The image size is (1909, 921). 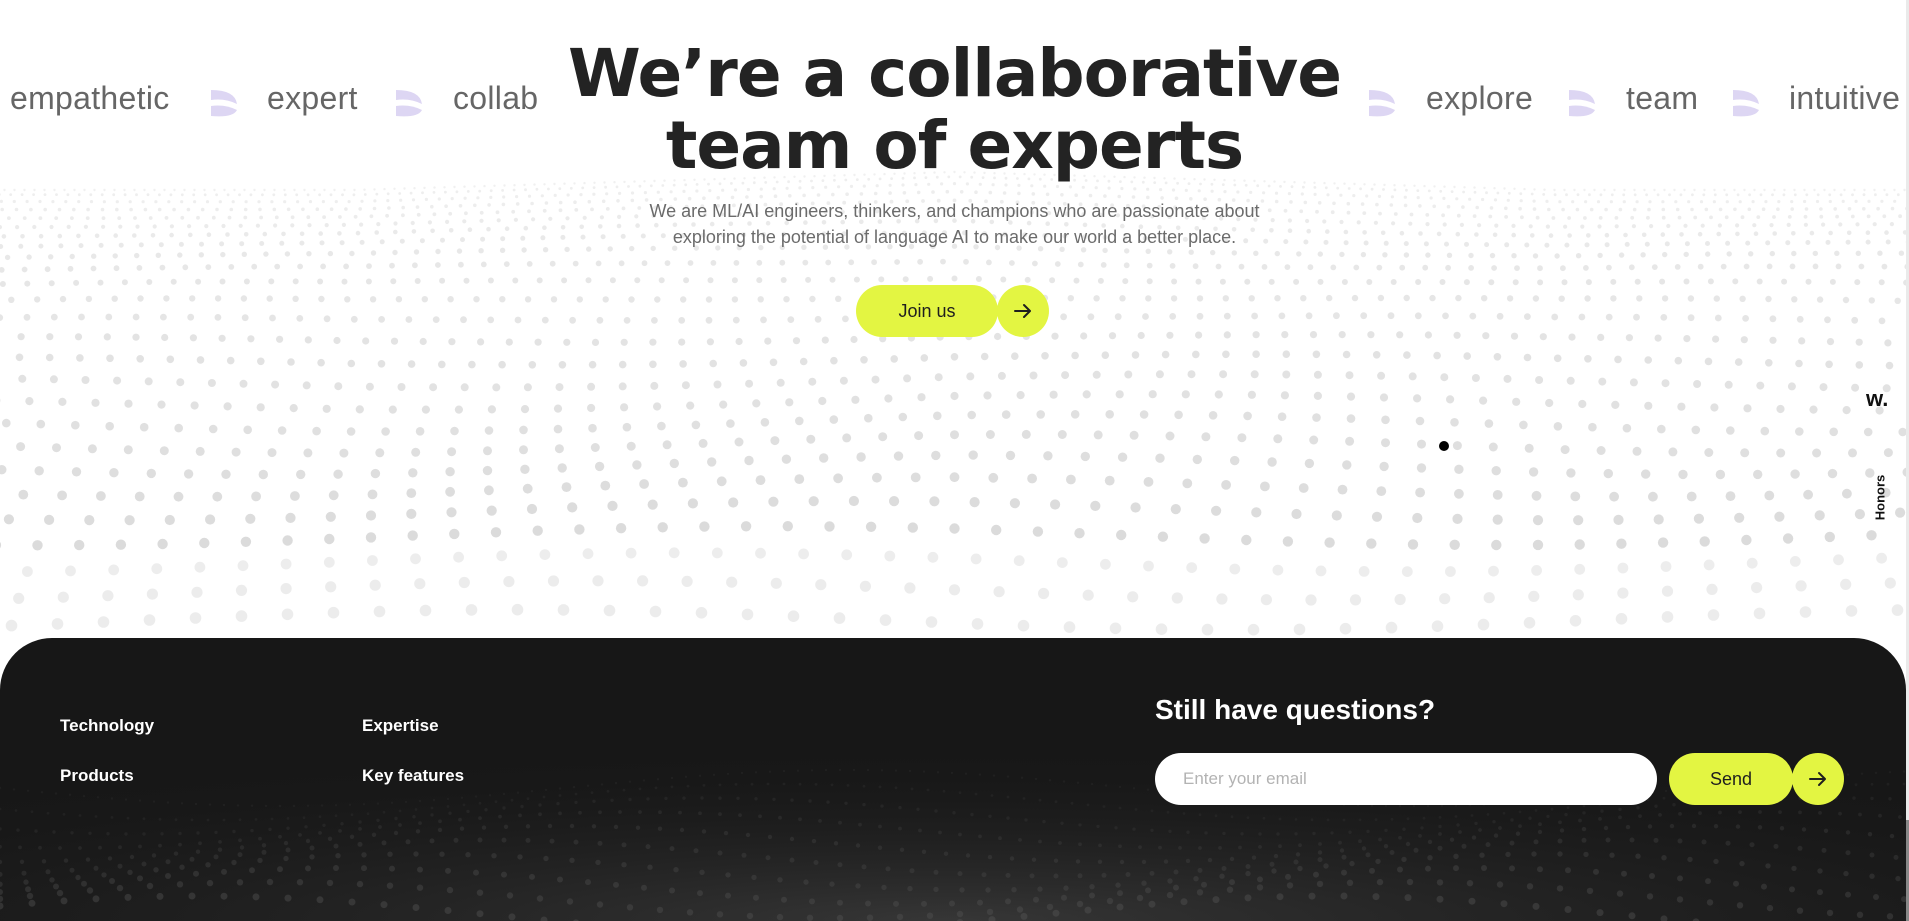 I want to click on marquee-word: team, so click(x=1662, y=98).